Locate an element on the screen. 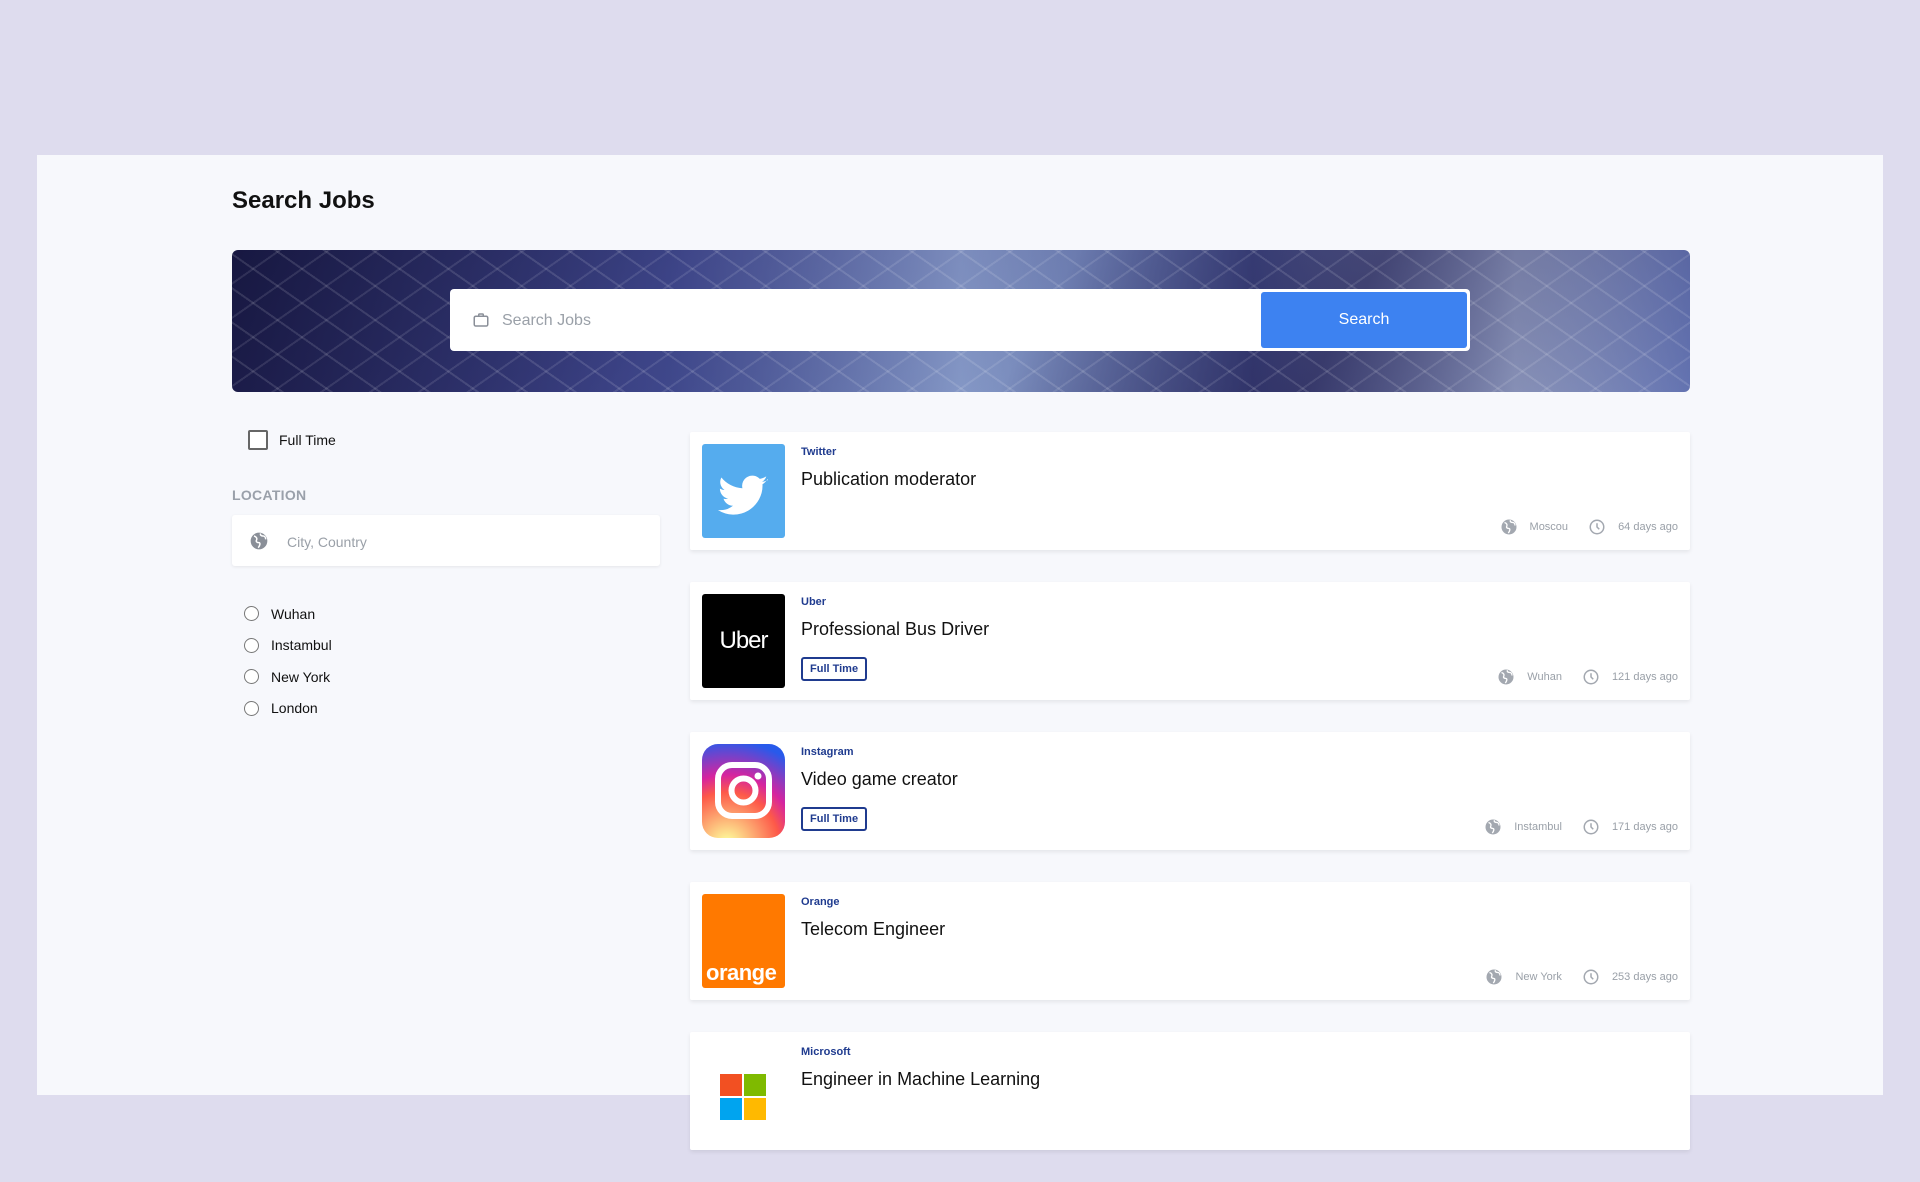  job-meta: Instambul 171 days ago is located at coordinates (1581, 827).